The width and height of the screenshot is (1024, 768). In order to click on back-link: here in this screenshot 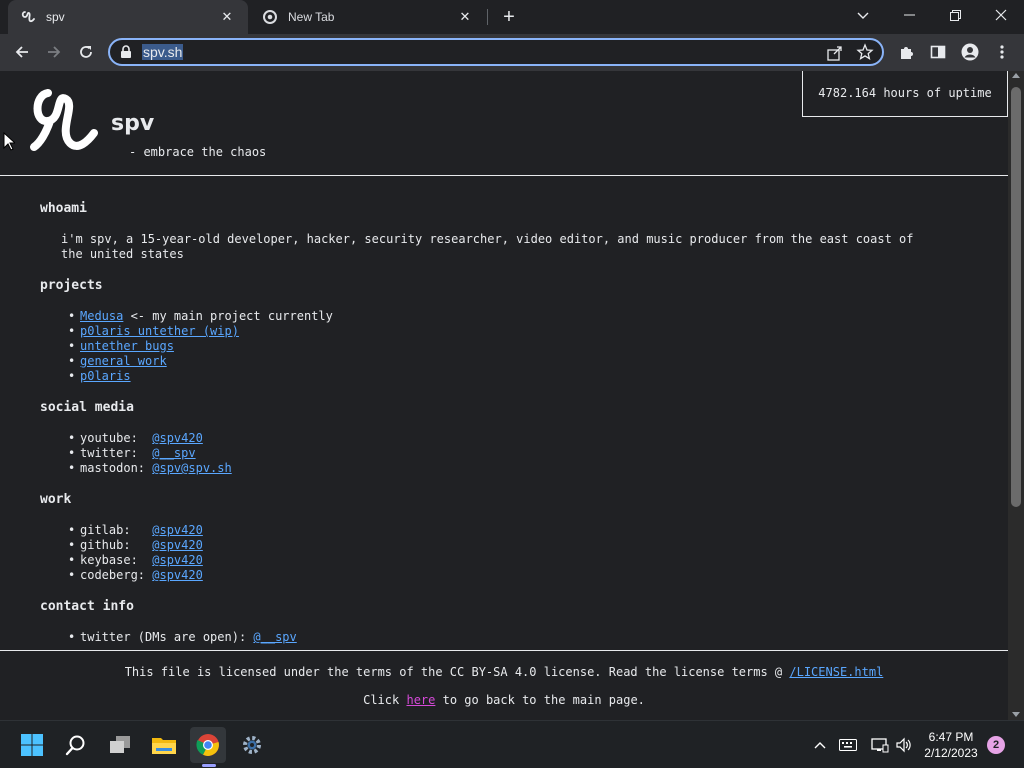, I will do `click(420, 700)`.